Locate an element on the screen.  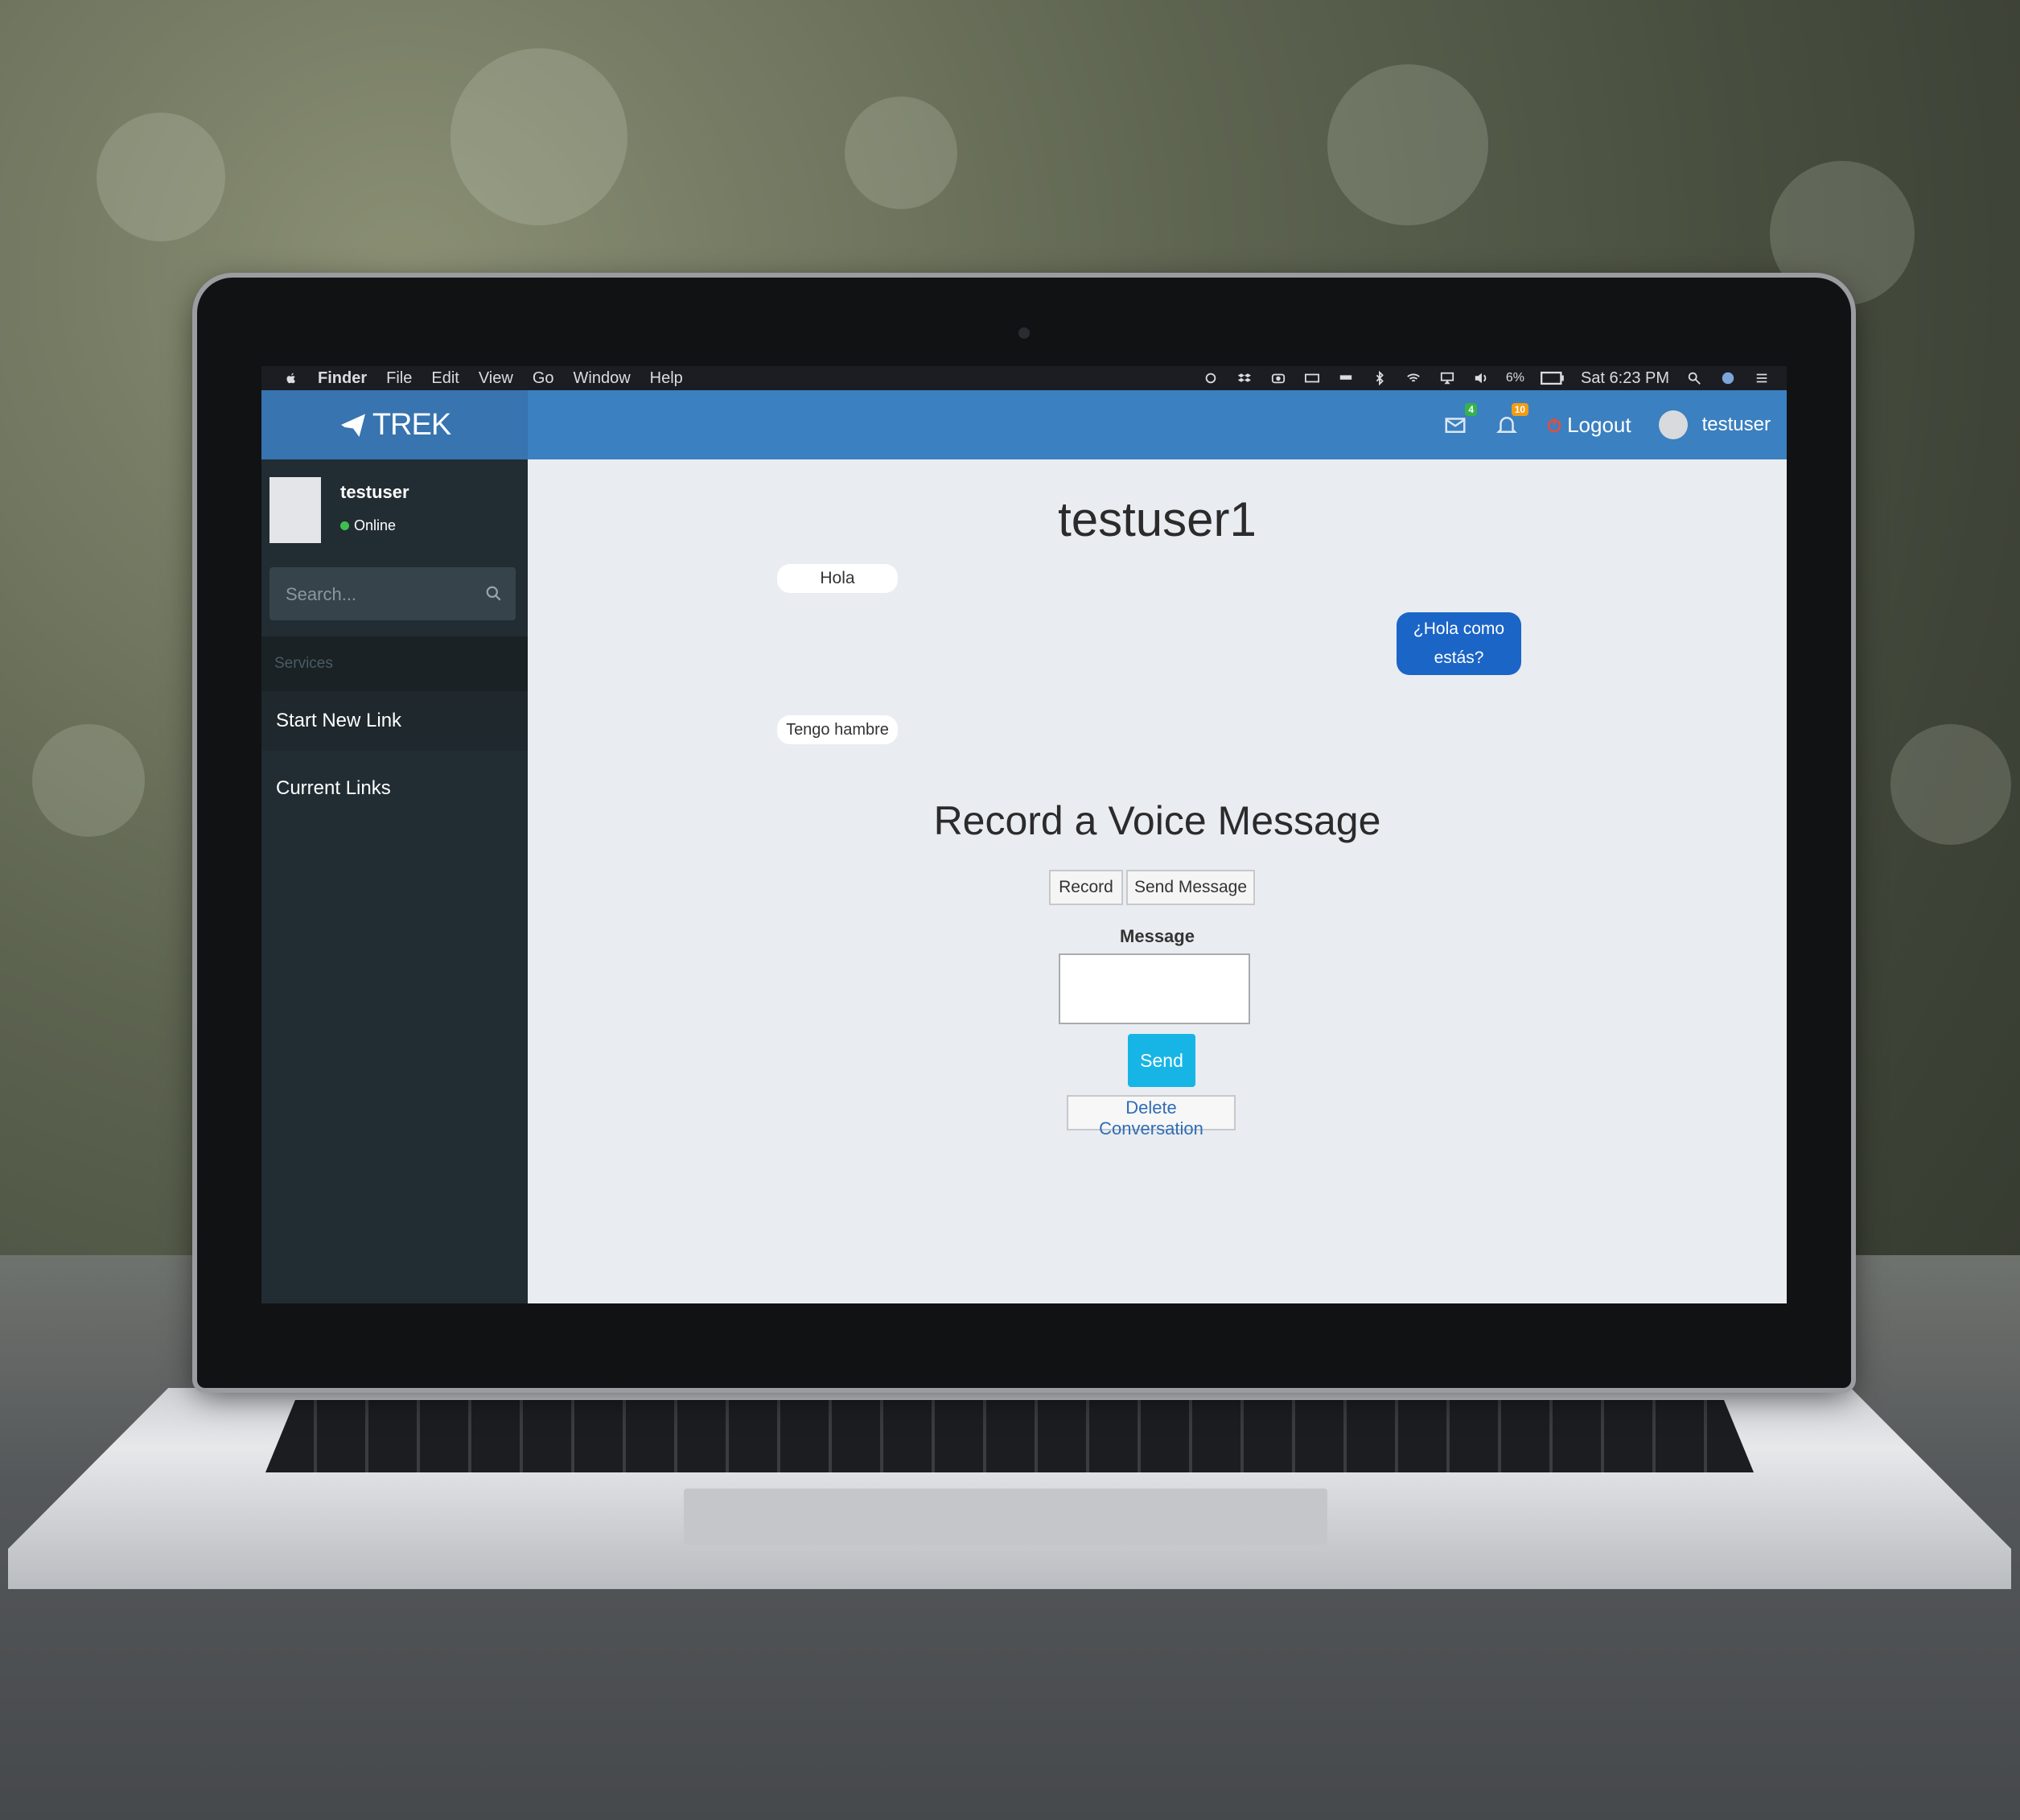
envelope-icon is located at coordinates (1455, 425).